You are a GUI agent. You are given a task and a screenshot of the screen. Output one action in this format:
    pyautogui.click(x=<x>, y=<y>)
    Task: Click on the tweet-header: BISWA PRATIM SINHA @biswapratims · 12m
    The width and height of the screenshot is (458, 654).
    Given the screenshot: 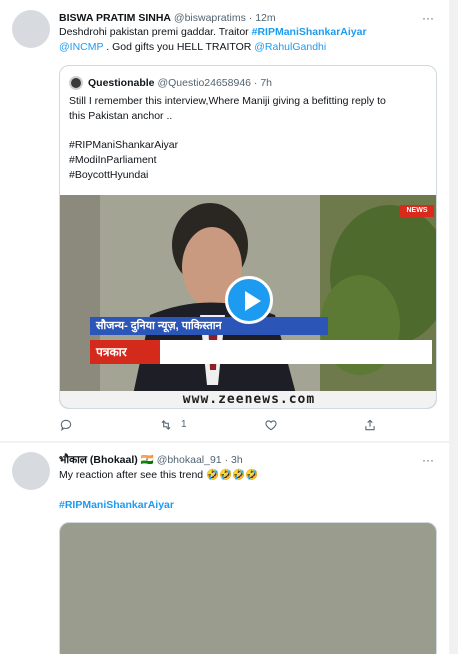 What is the action you would take?
    pyautogui.click(x=241, y=18)
    